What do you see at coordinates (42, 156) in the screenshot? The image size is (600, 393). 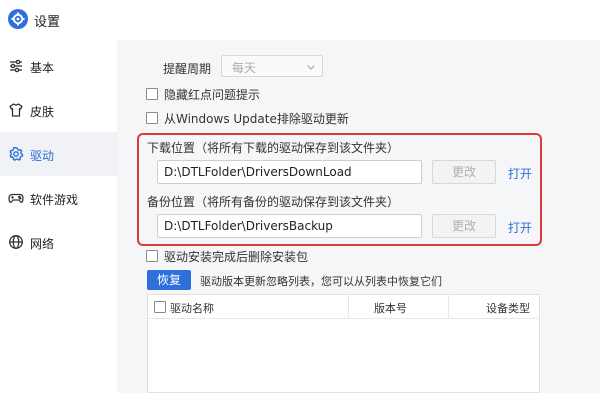 I see `sidebar-item-label: 驱动` at bounding box center [42, 156].